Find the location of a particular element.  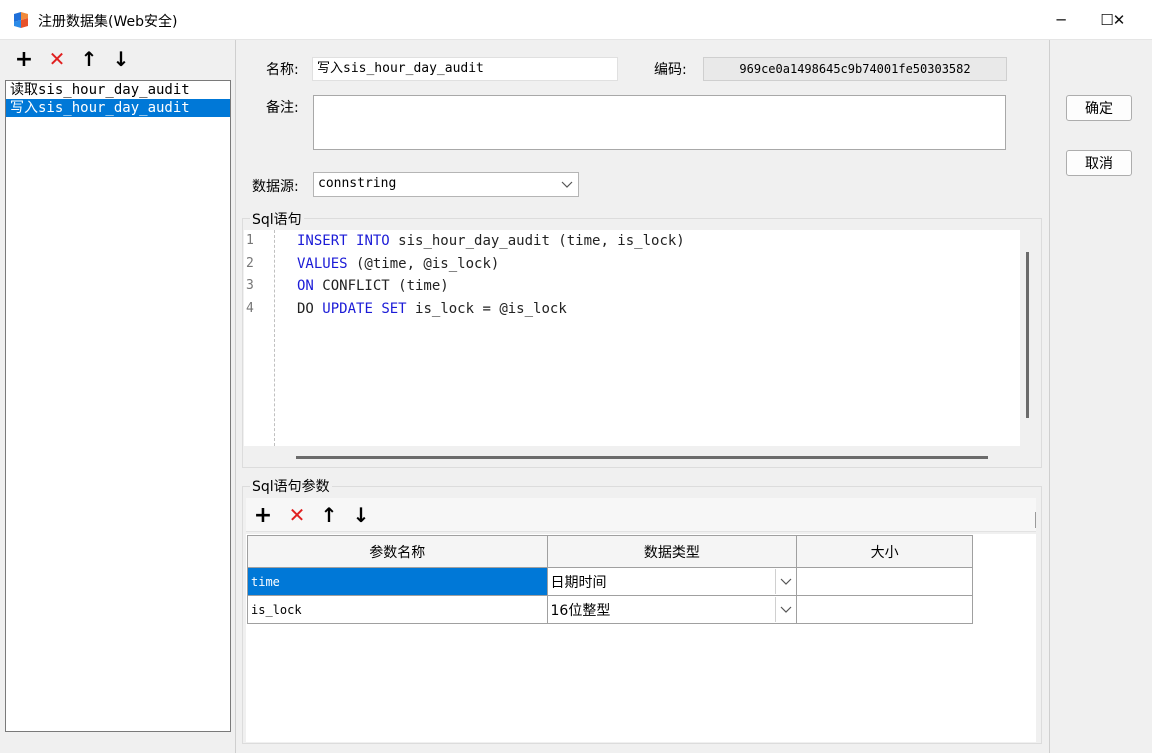

column-header-param-name: 参数名称 is located at coordinates (397, 551).